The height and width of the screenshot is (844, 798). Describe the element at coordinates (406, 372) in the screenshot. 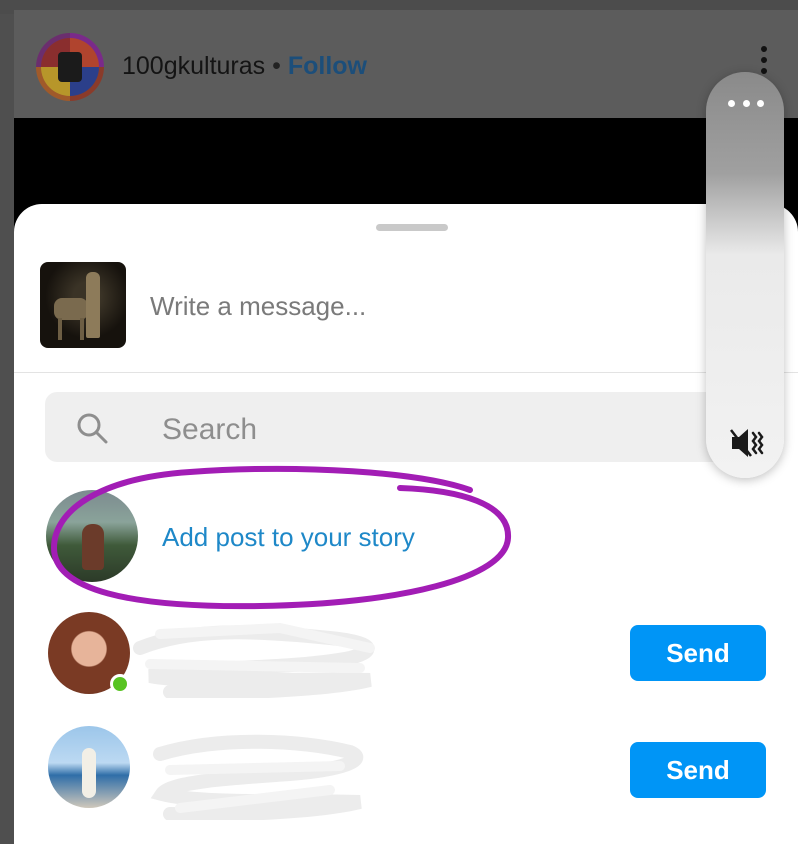

I see `divider` at that location.